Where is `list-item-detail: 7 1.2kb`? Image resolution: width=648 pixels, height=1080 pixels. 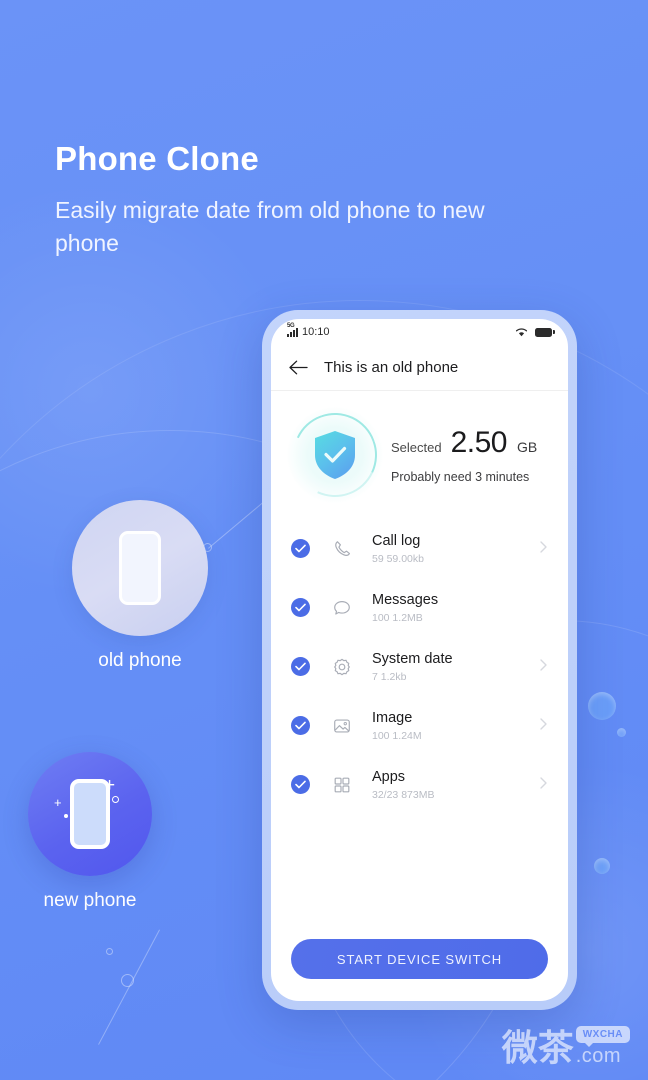 list-item-detail: 7 1.2kb is located at coordinates (389, 677).